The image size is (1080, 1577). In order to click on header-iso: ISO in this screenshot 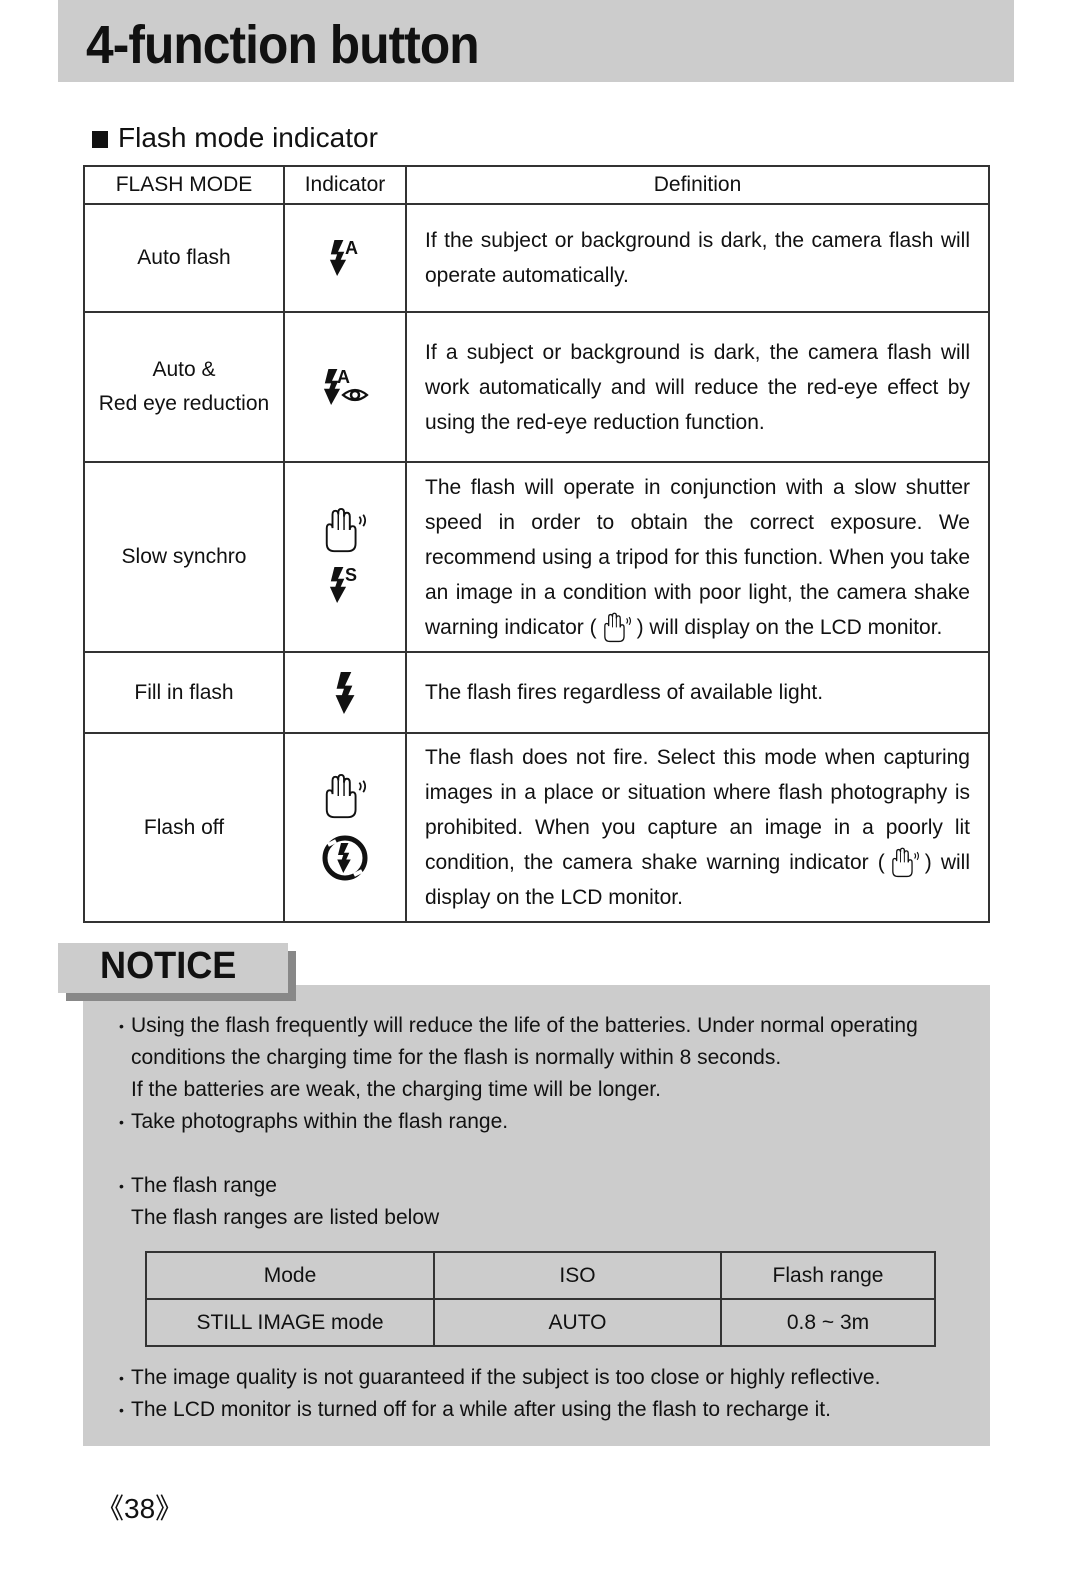, I will do `click(577, 1275)`.